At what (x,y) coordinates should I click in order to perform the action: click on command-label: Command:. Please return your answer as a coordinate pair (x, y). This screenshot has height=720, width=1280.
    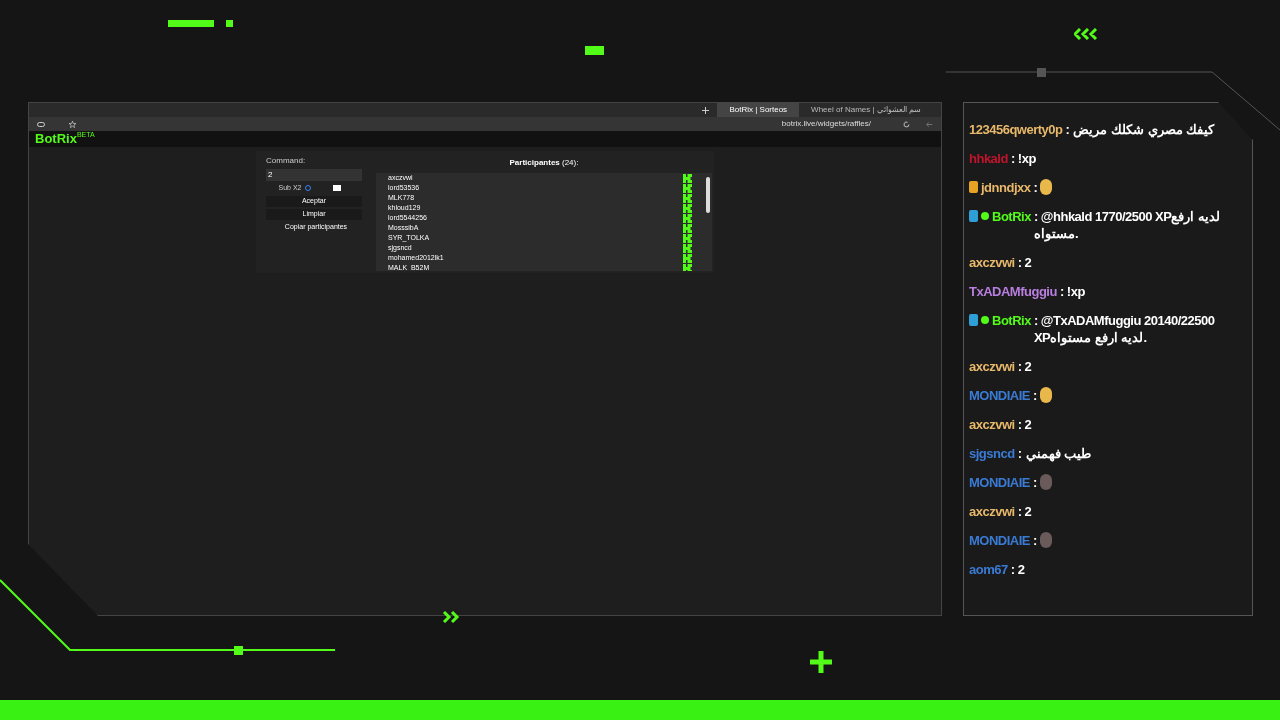
    Looking at the image, I should click on (286, 161).